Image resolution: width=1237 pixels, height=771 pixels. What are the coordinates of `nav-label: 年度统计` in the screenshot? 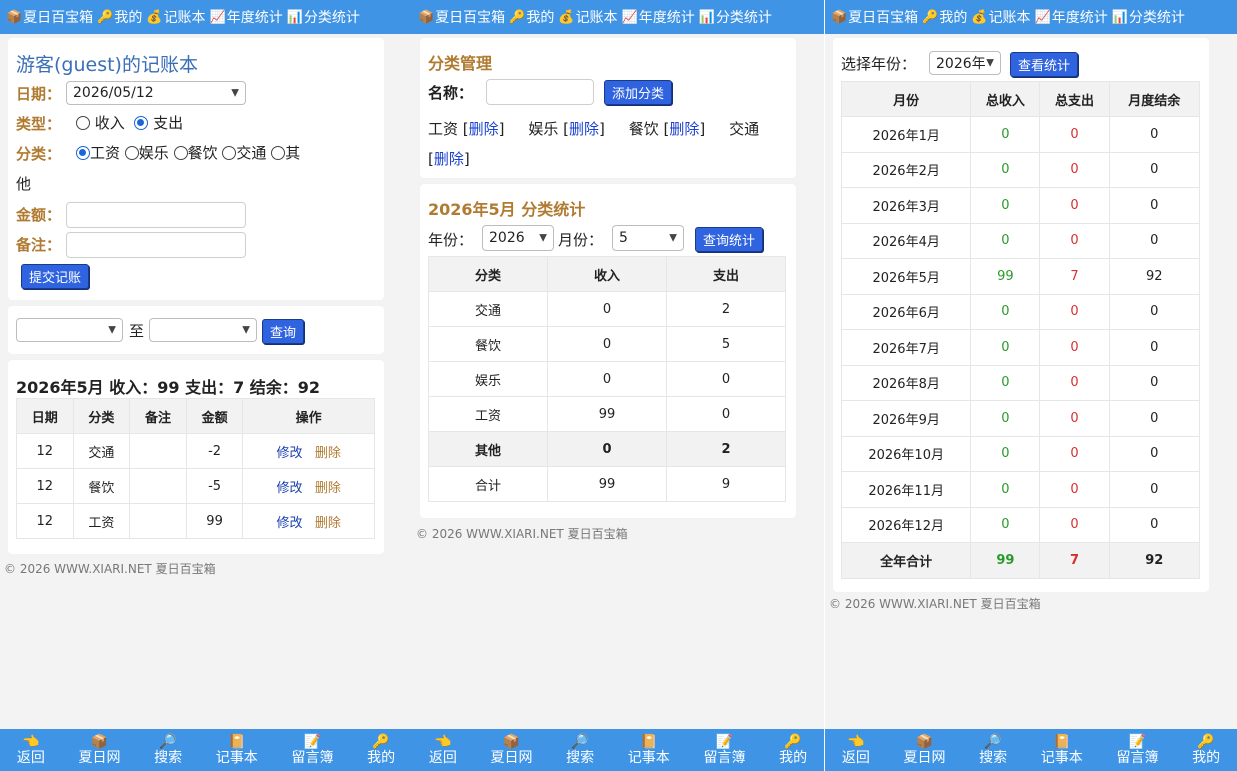 It's located at (254, 18).